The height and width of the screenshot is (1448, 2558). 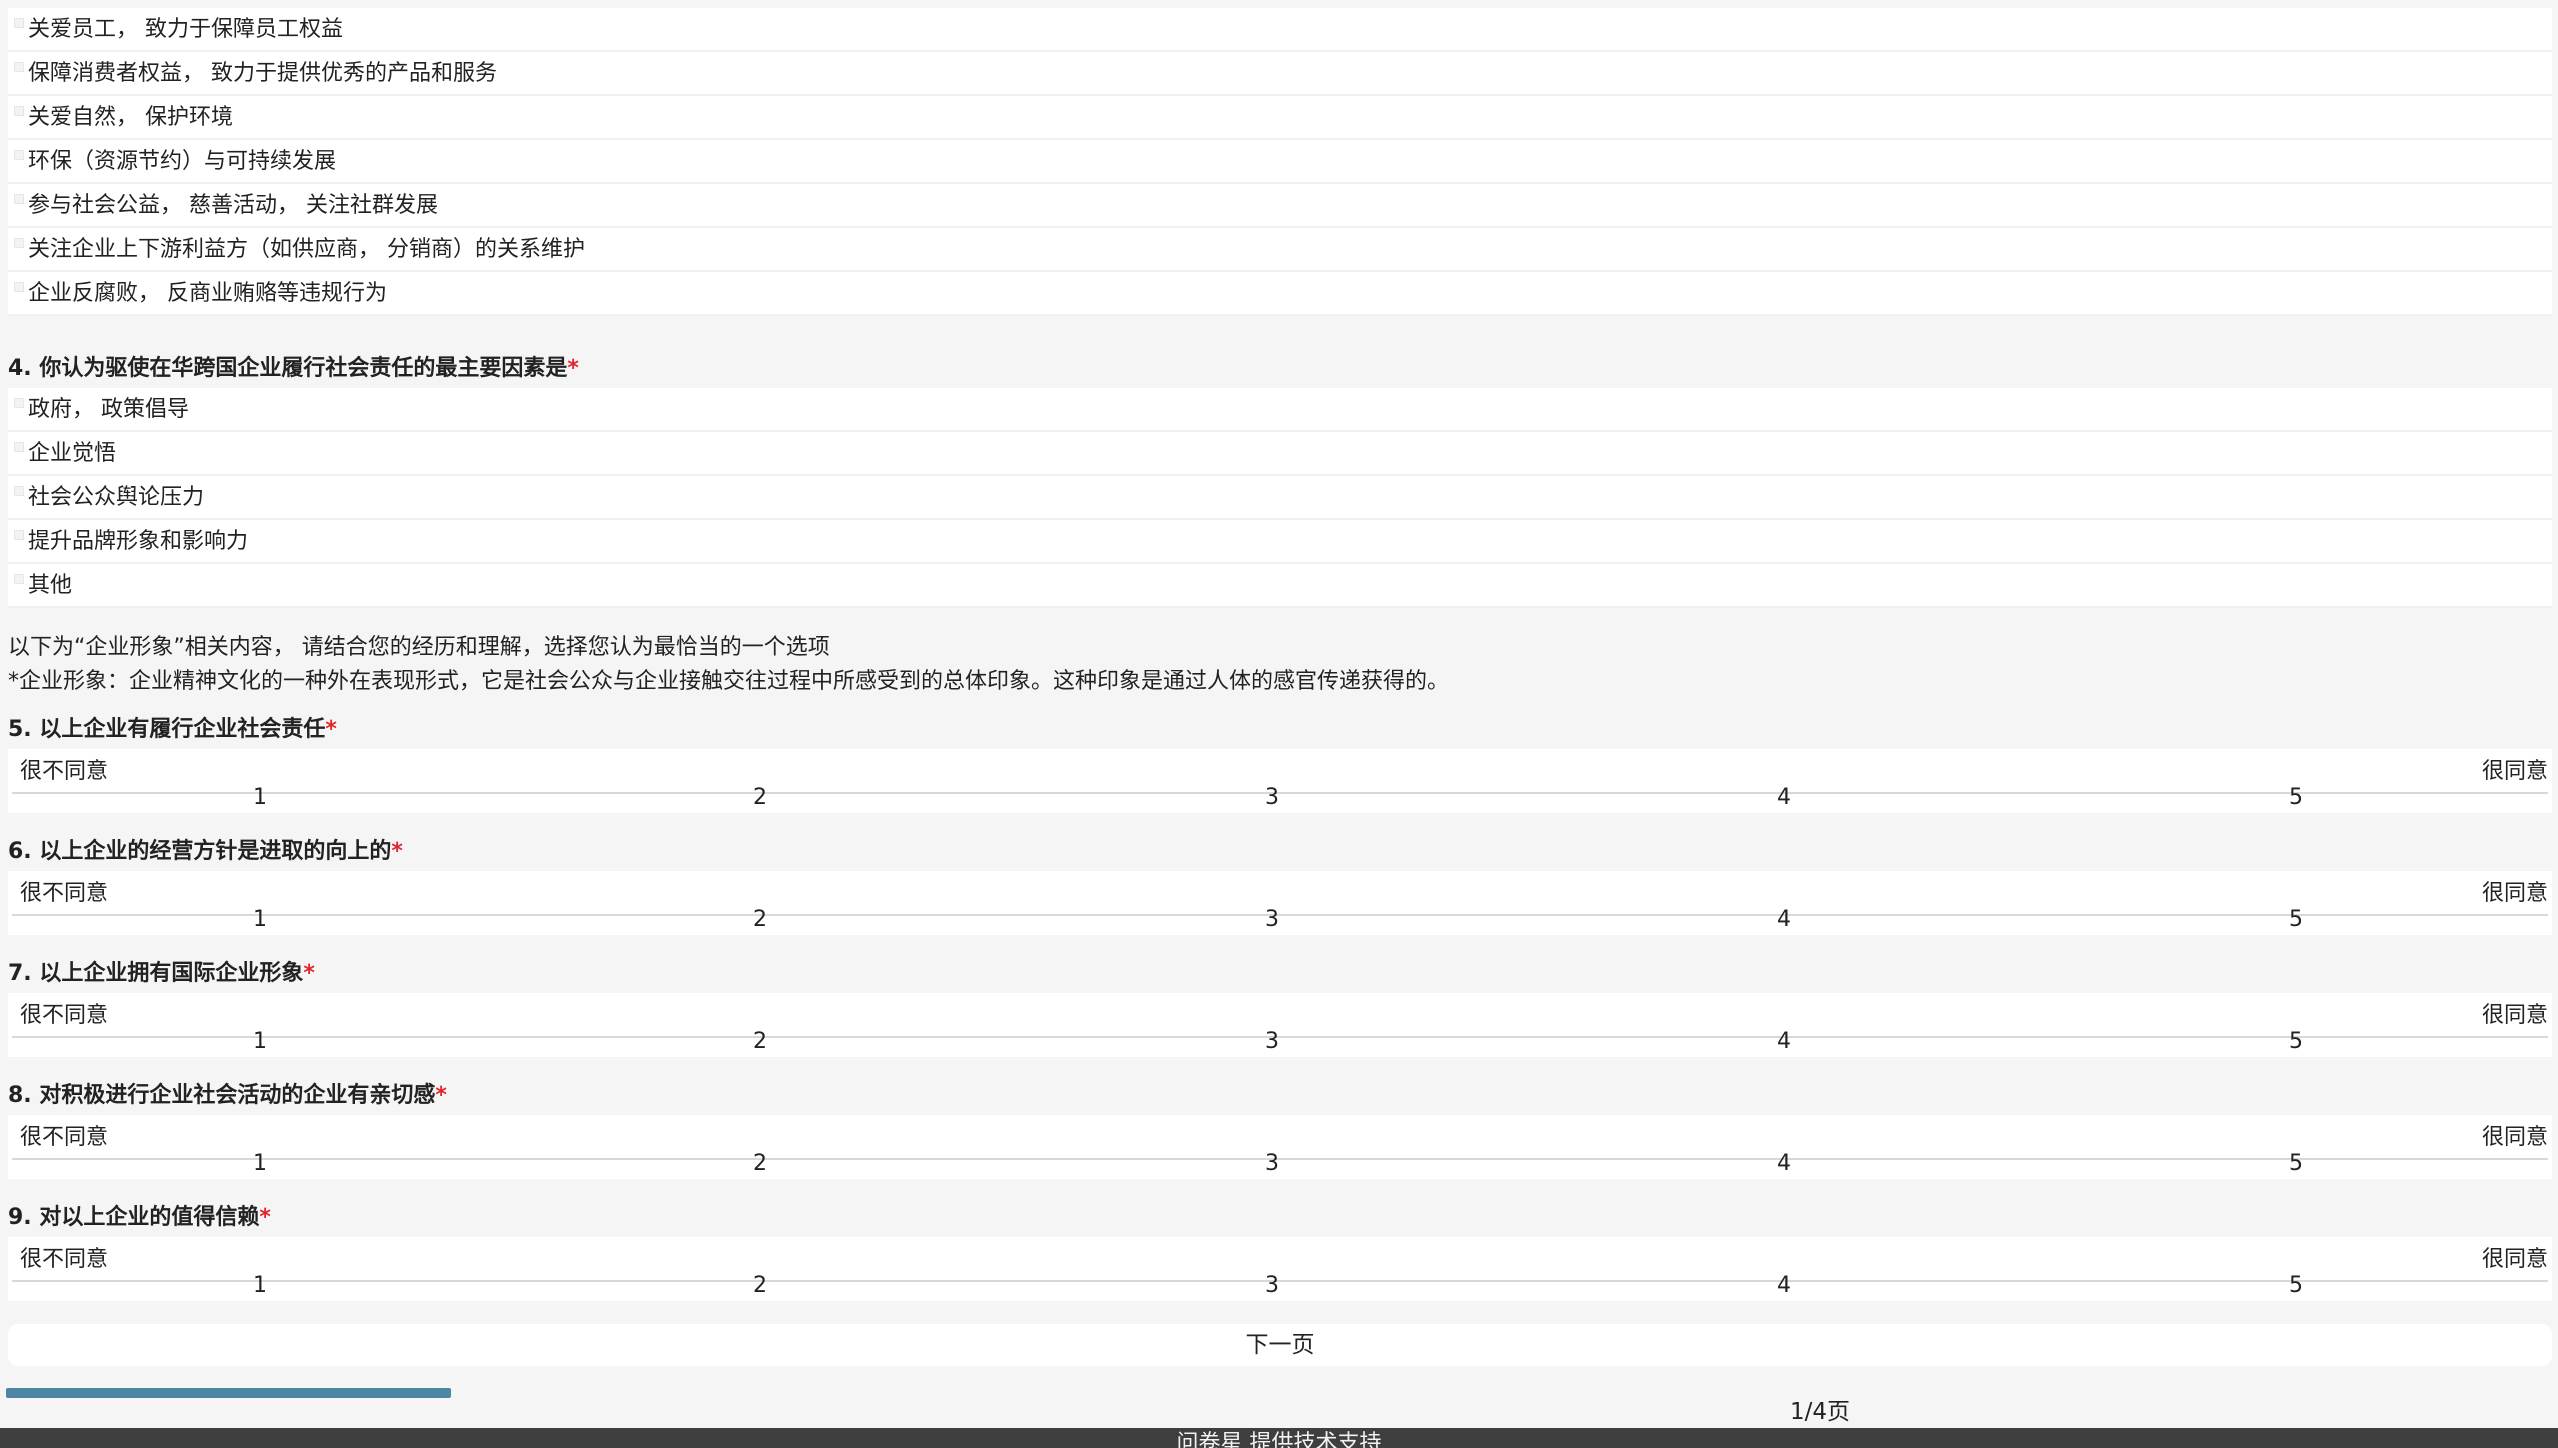 What do you see at coordinates (161, 973) in the screenshot?
I see `scale-question-title: 7. 以上企业拥有国际企业形象*` at bounding box center [161, 973].